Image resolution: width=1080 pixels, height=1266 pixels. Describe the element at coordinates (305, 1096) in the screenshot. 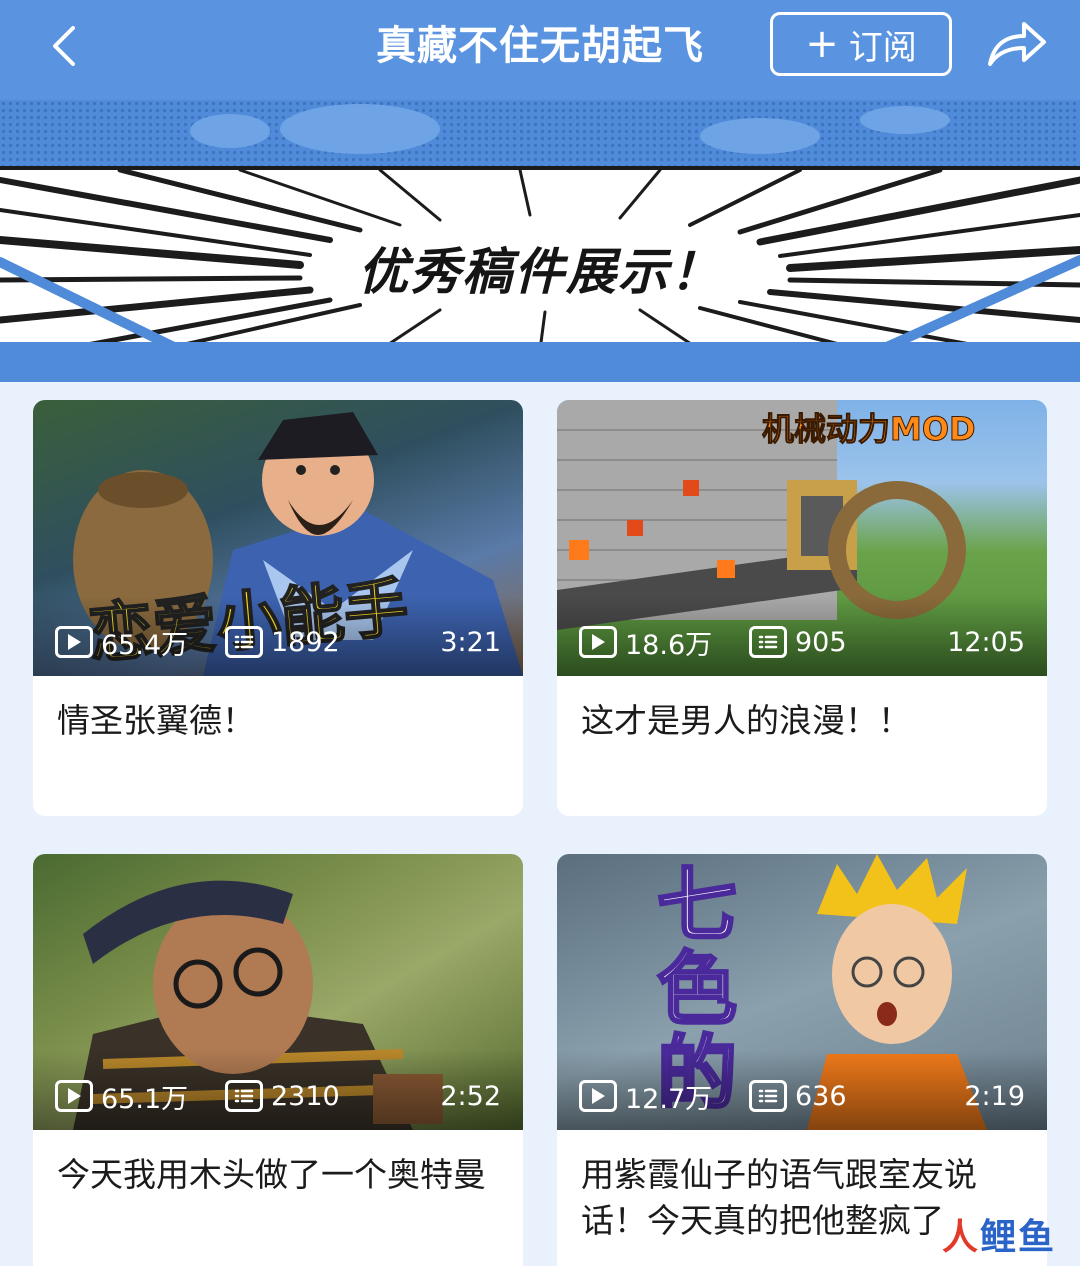

I see `danmaku-count: 2310` at that location.